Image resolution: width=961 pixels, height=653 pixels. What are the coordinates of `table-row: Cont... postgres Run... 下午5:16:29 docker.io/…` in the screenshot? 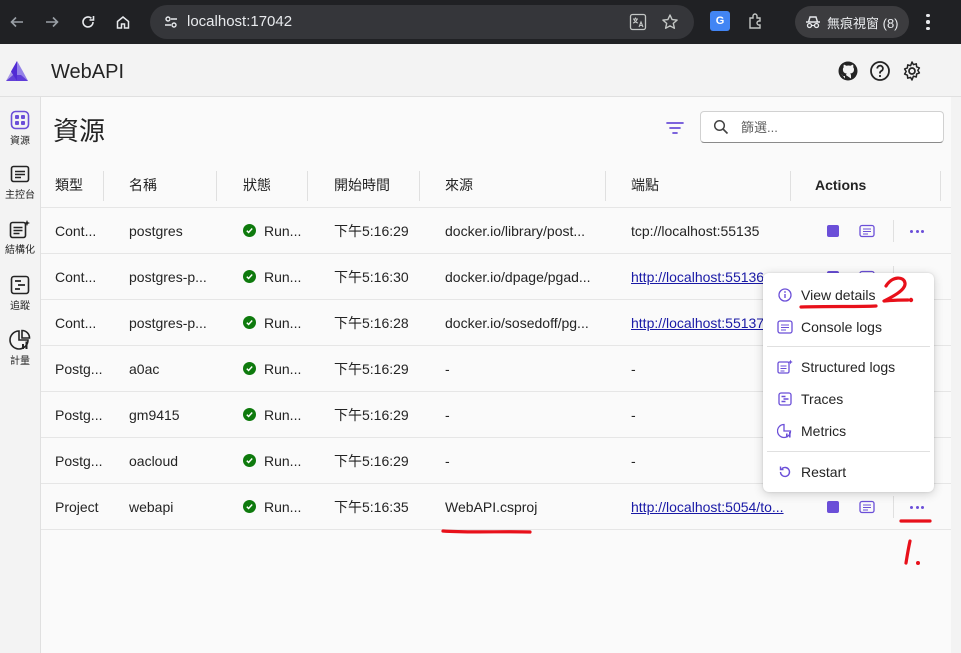 It's located at (496, 231).